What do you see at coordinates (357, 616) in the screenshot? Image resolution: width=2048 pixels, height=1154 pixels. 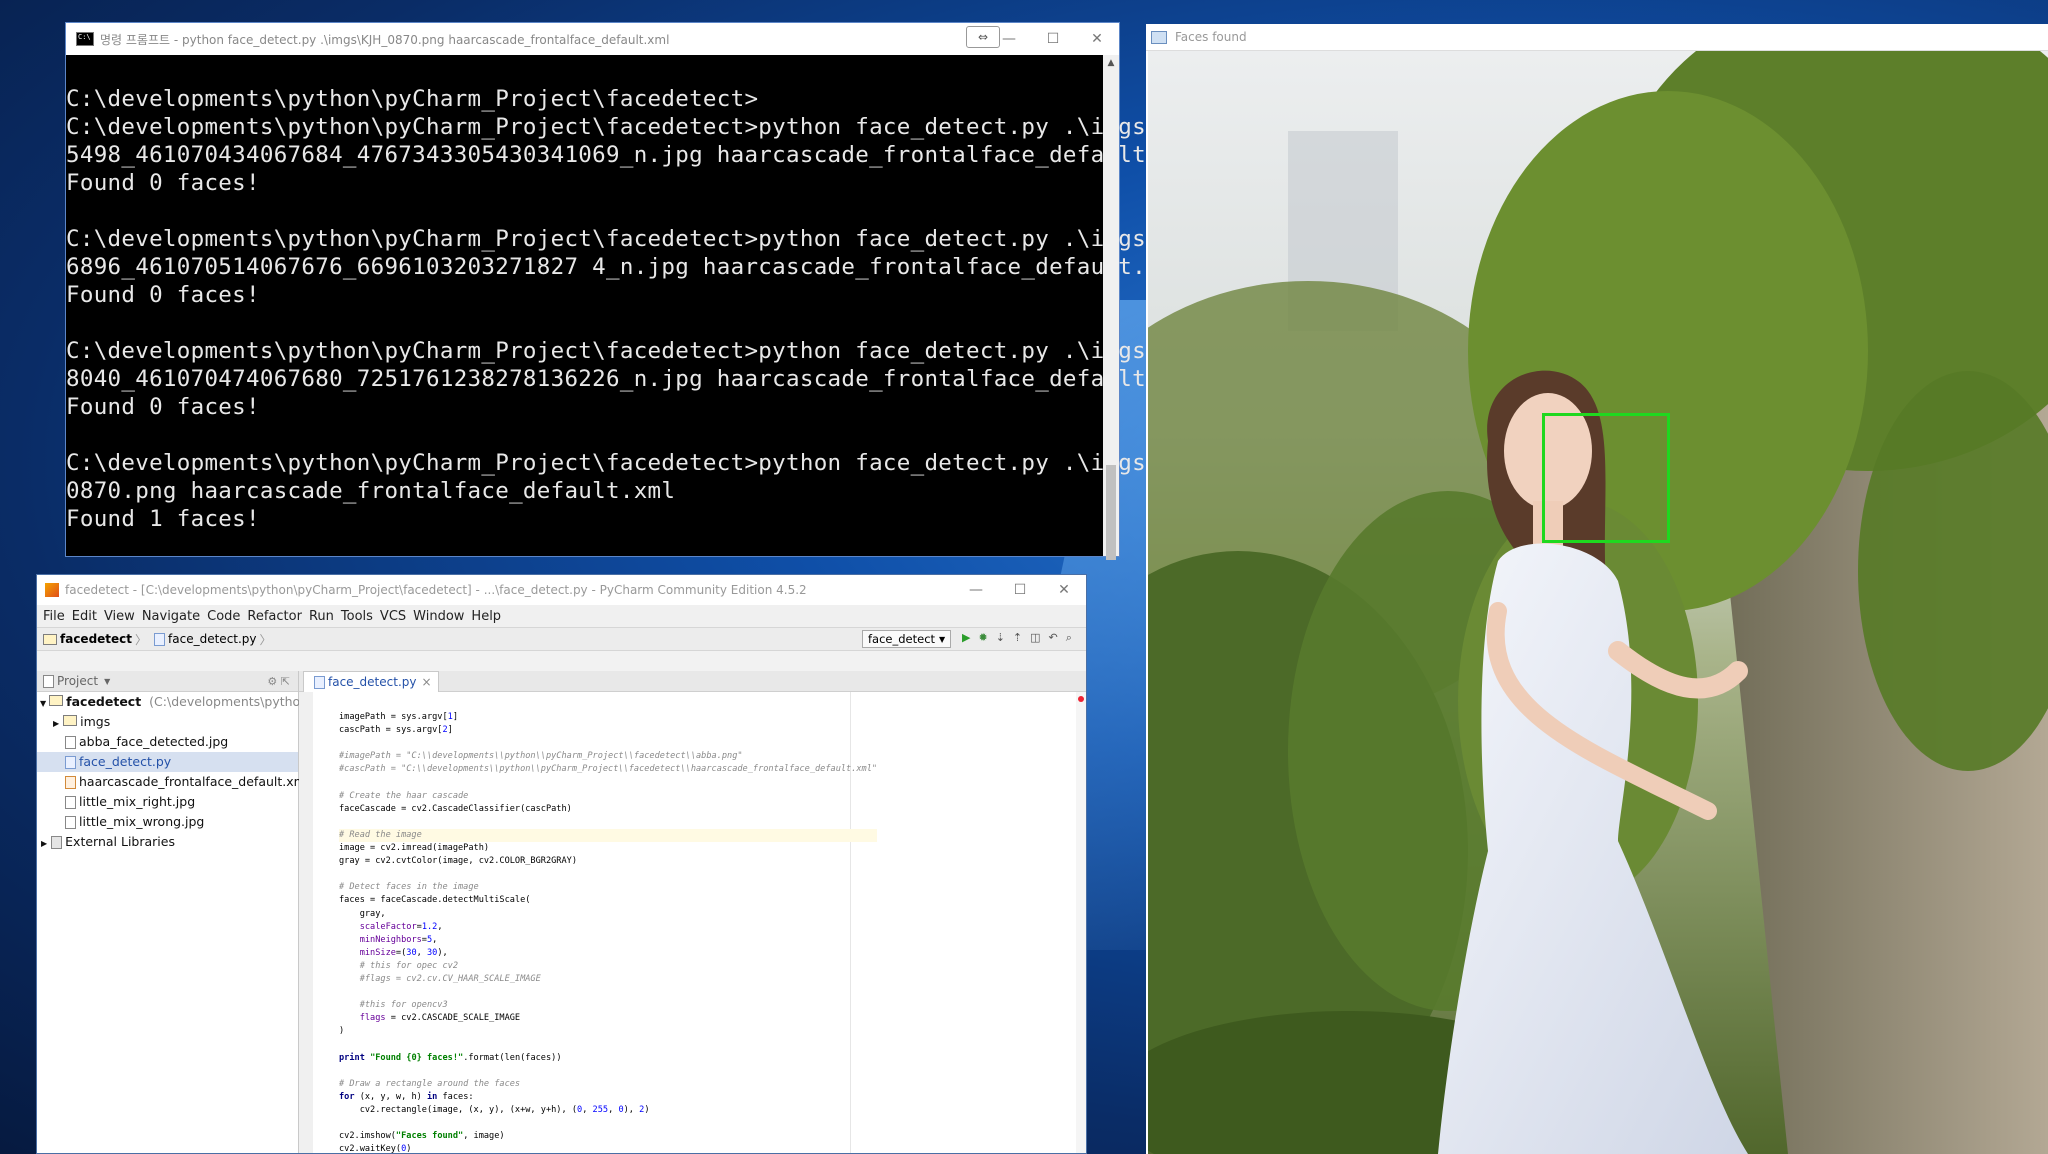 I see `menu-tools: Tools` at bounding box center [357, 616].